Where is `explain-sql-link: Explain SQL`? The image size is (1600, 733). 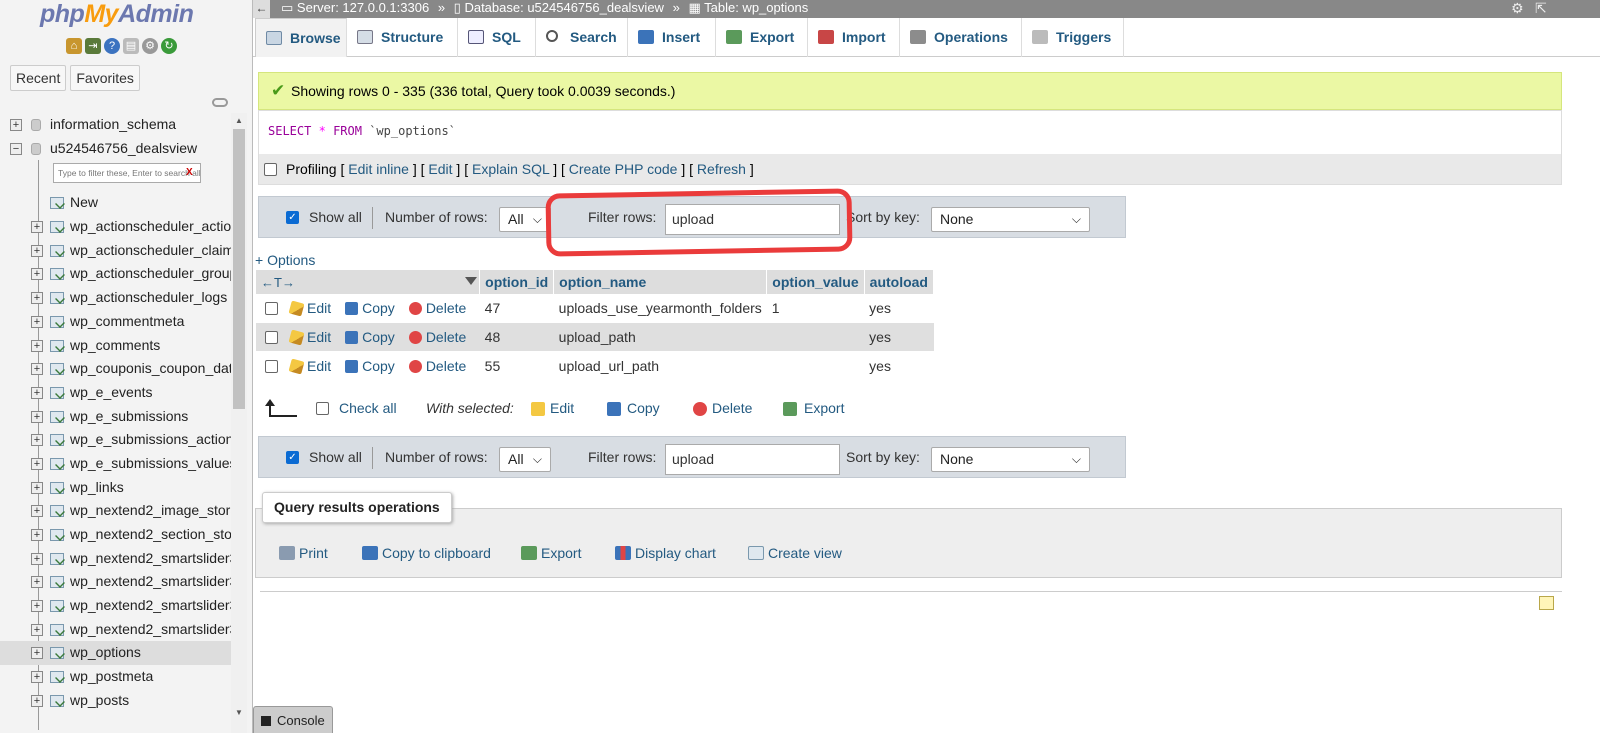 explain-sql-link: Explain SQL is located at coordinates (510, 169).